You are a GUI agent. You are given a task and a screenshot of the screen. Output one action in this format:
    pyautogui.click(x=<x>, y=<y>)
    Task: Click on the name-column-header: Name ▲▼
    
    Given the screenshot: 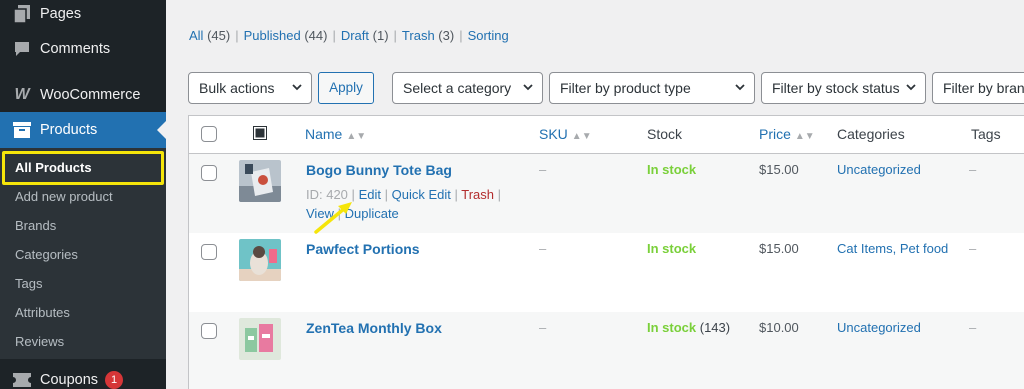 What is the action you would take?
    pyautogui.click(x=335, y=134)
    